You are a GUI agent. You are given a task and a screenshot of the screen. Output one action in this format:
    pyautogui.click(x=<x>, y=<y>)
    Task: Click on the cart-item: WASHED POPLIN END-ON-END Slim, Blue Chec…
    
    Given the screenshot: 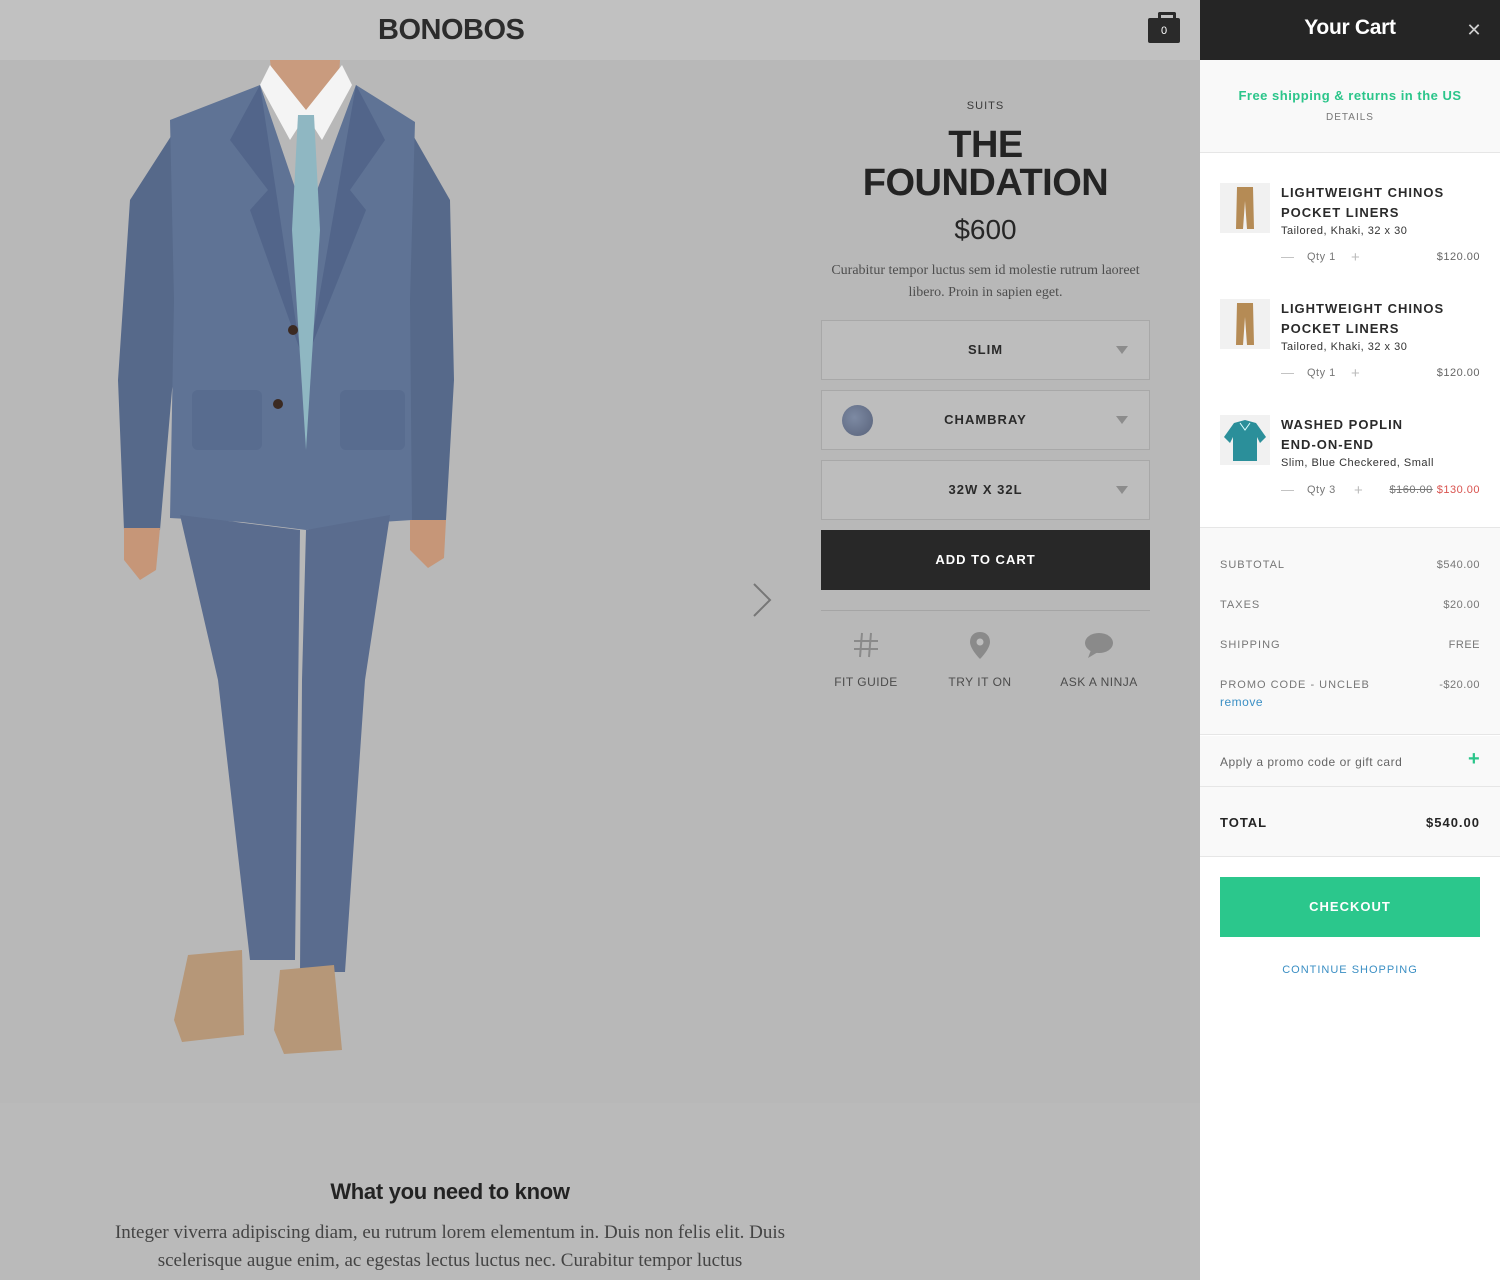 What is the action you would take?
    pyautogui.click(x=1350, y=460)
    